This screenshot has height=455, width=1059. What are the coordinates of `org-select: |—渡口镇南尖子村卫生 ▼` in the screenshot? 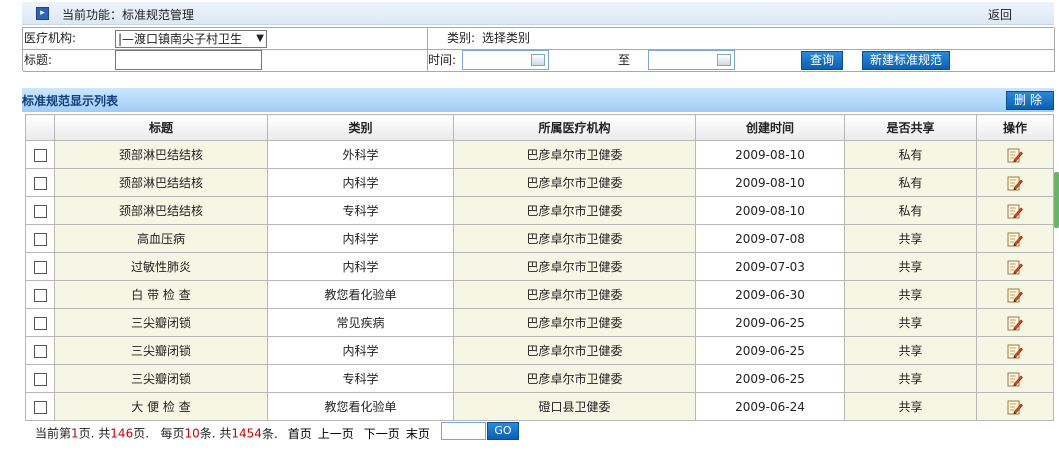 It's located at (191, 39).